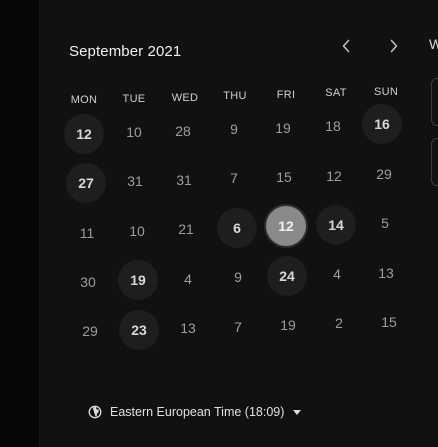  What do you see at coordinates (382, 124) in the screenshot?
I see `calendar-day: 16` at bounding box center [382, 124].